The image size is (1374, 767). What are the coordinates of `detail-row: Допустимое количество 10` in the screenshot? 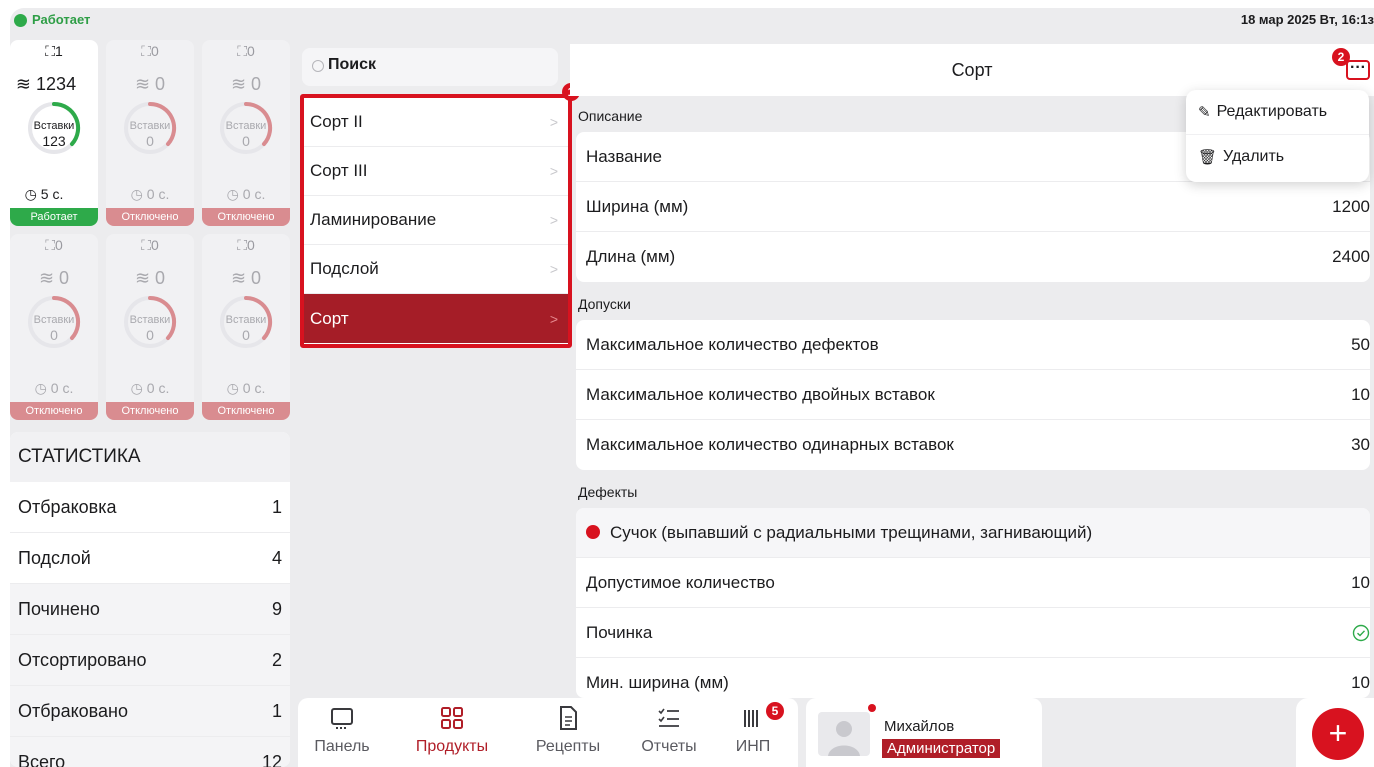 It's located at (973, 583).